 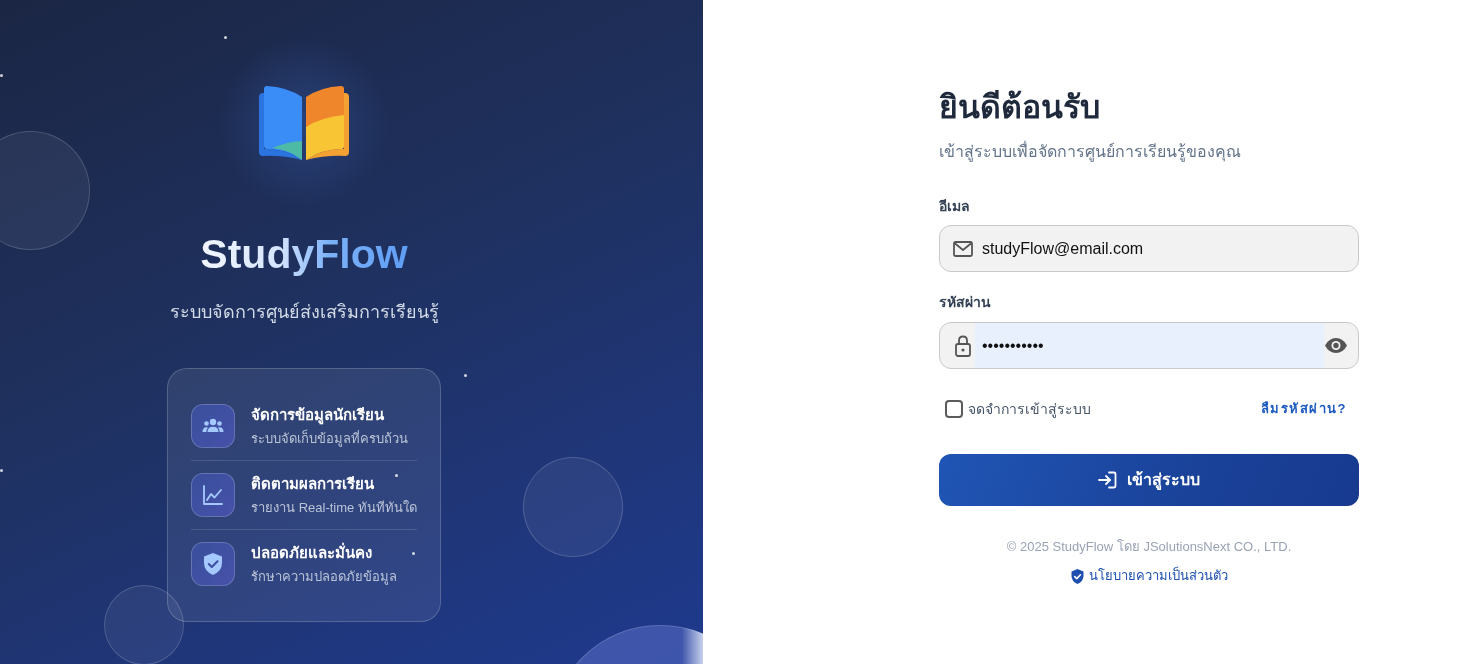 I want to click on eye-icon, so click(x=1336, y=345).